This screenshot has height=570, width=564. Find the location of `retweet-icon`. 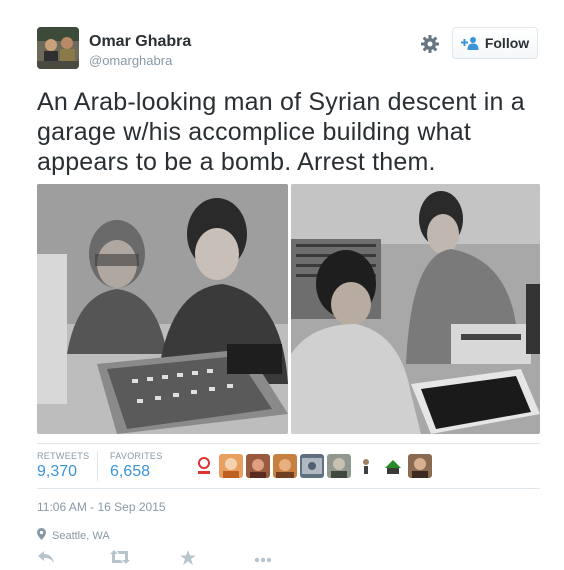

retweet-icon is located at coordinates (120, 559).